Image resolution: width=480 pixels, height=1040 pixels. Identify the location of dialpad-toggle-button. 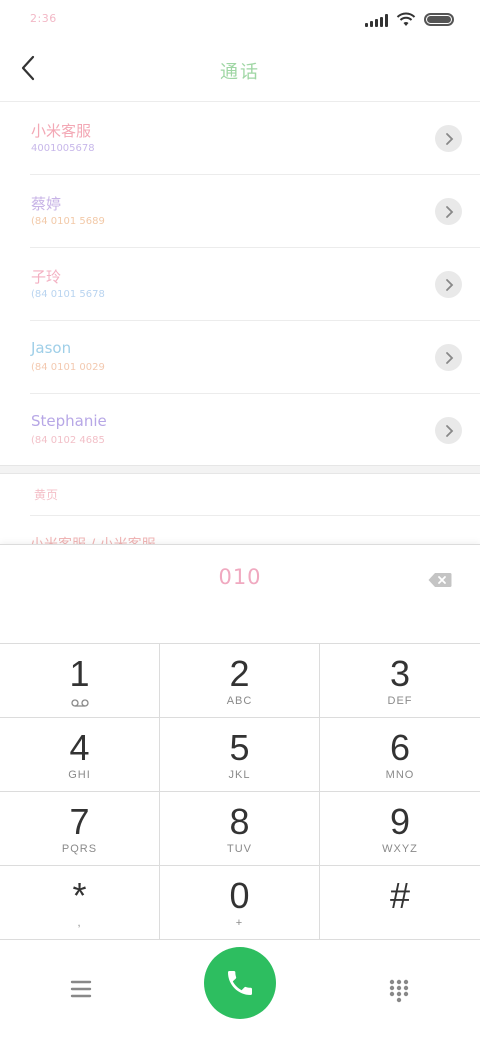
(399, 991).